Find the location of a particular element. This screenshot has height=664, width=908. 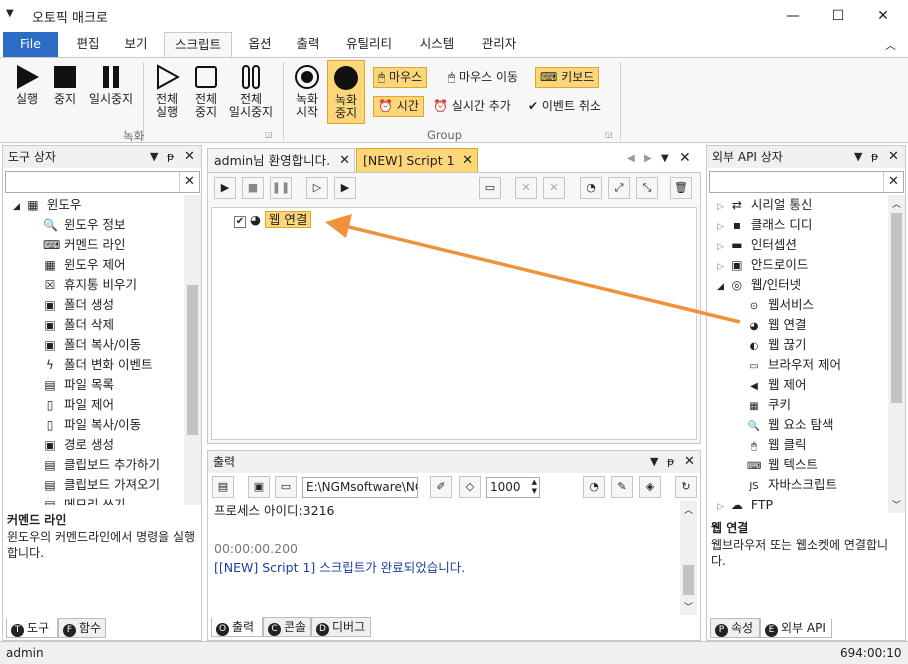

panel-menu-icon-3: ▼ is located at coordinates (858, 157).